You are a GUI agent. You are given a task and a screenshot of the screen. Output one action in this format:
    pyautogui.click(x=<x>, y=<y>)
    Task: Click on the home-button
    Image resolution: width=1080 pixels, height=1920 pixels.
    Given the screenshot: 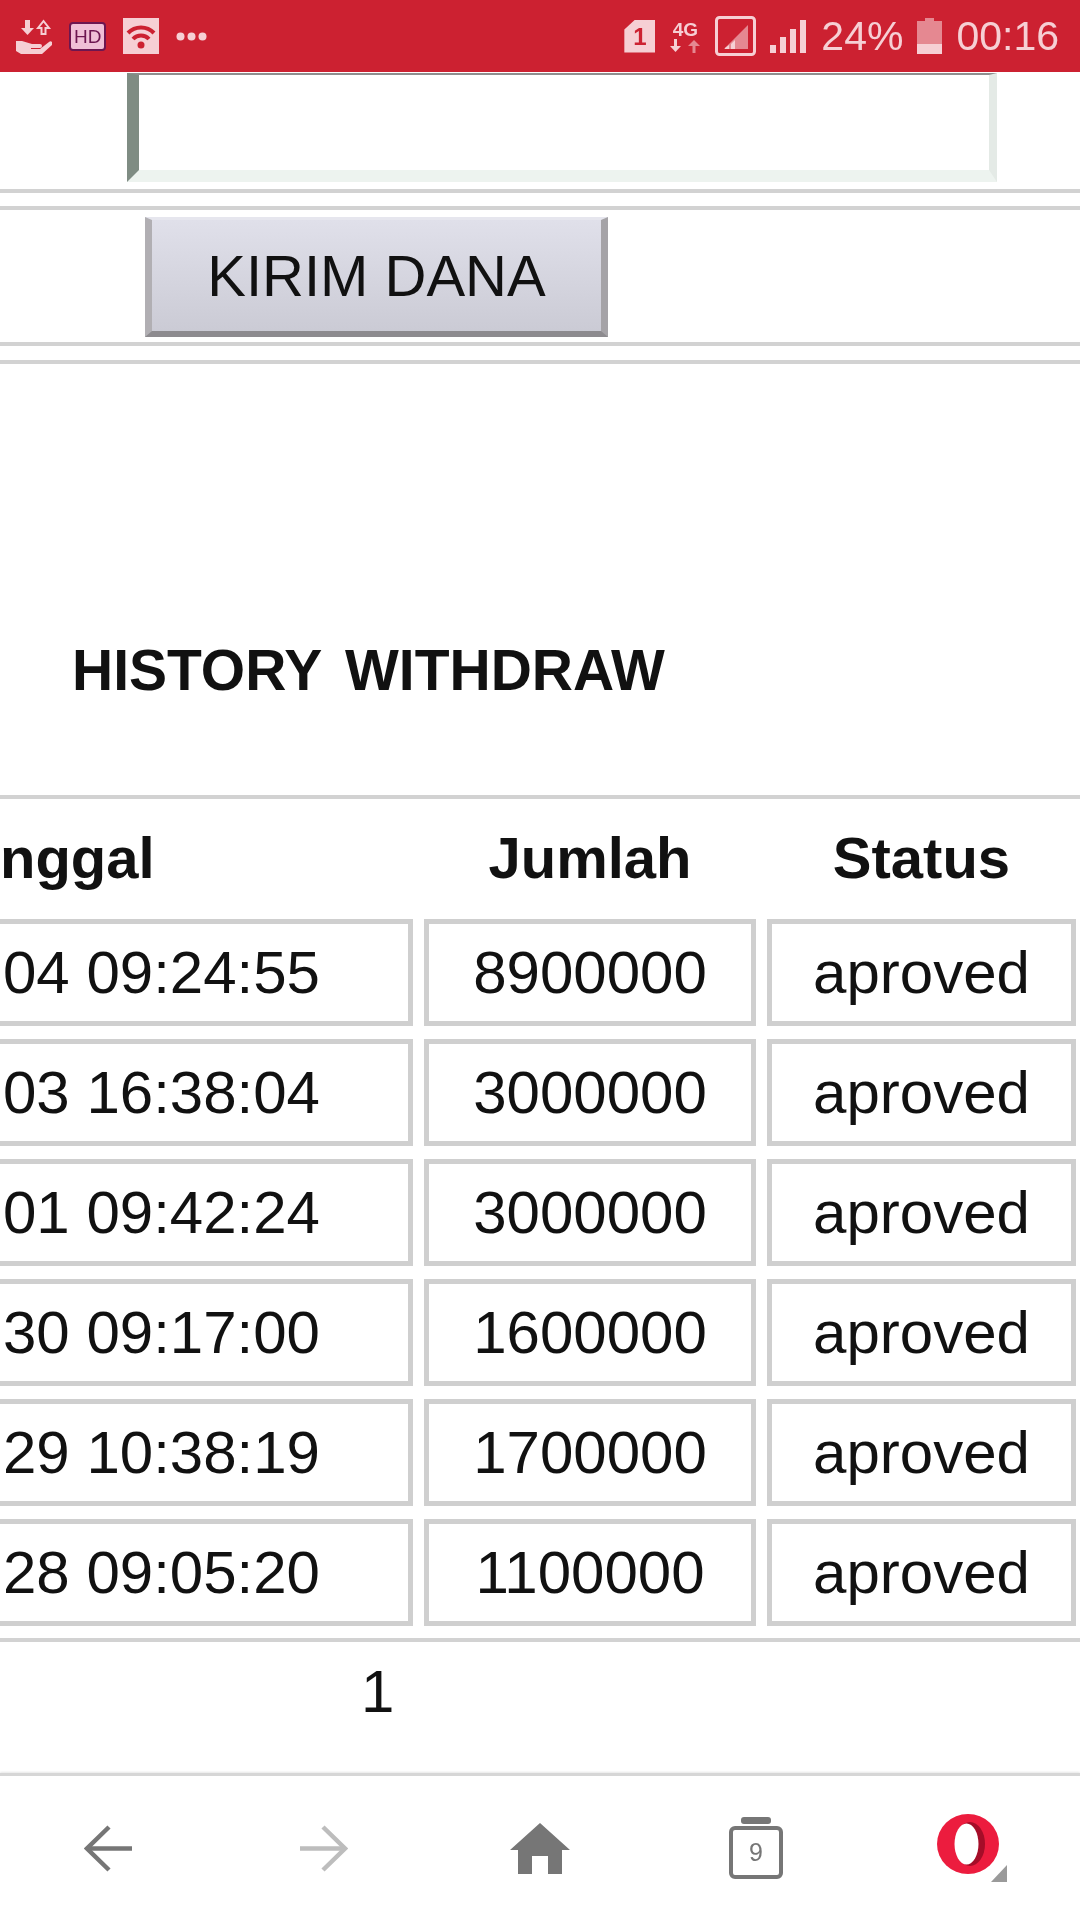 What is the action you would take?
    pyautogui.click(x=540, y=1848)
    